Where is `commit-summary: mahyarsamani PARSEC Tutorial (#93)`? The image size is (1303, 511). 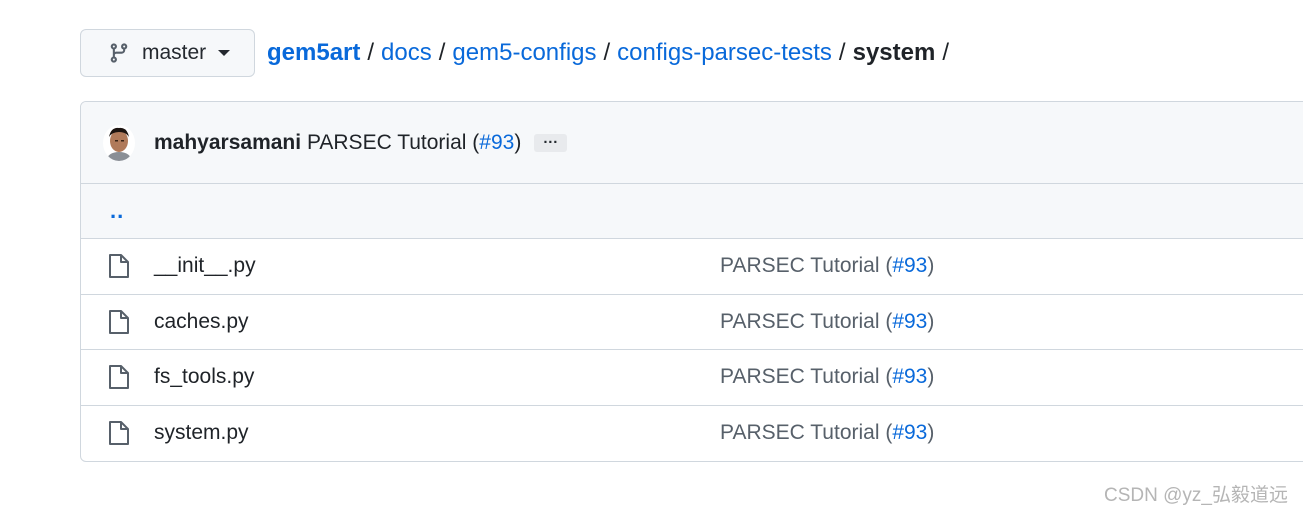 commit-summary: mahyarsamani PARSEC Tutorial (#93) is located at coordinates (337, 143).